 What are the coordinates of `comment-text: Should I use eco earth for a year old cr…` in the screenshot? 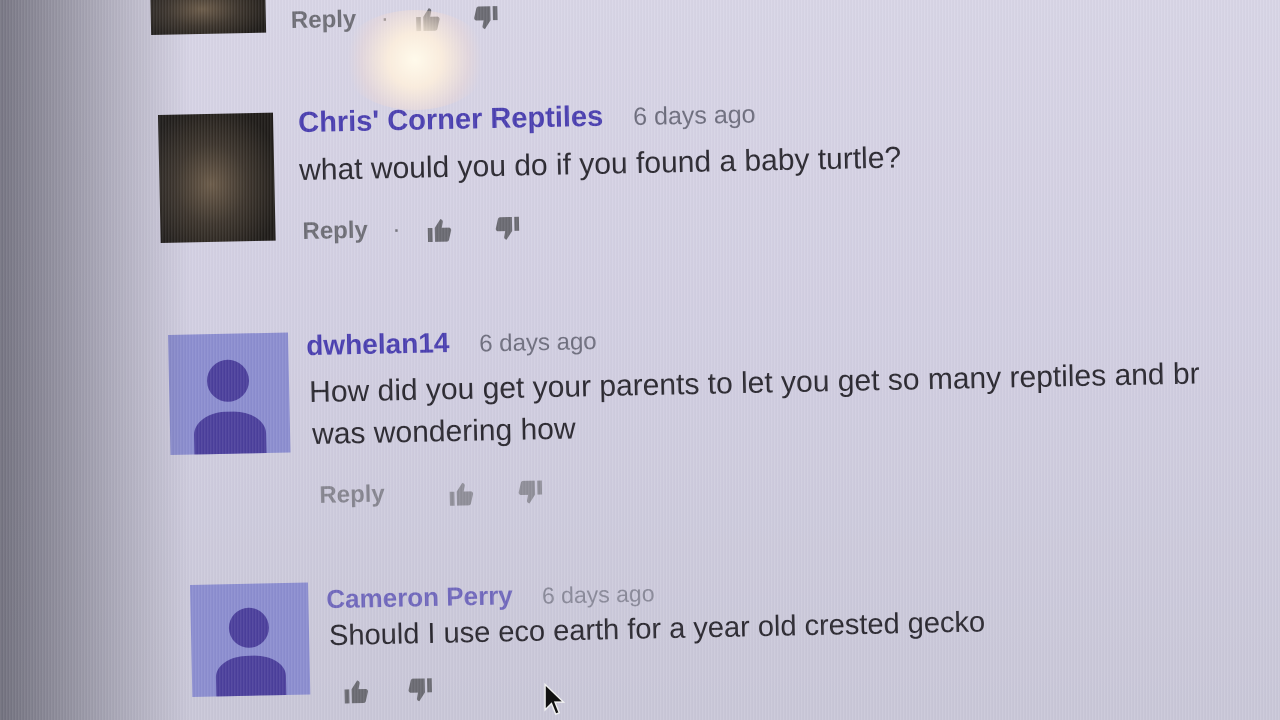 It's located at (657, 629).